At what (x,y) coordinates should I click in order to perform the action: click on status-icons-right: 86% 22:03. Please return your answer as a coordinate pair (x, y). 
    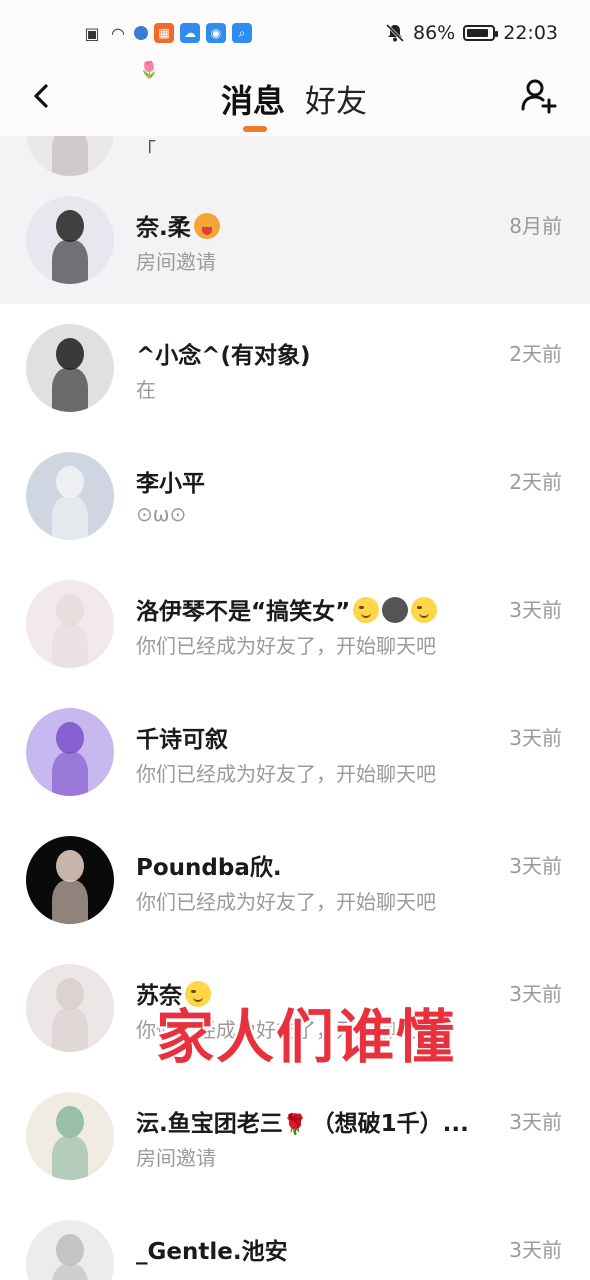
    Looking at the image, I should click on (471, 33).